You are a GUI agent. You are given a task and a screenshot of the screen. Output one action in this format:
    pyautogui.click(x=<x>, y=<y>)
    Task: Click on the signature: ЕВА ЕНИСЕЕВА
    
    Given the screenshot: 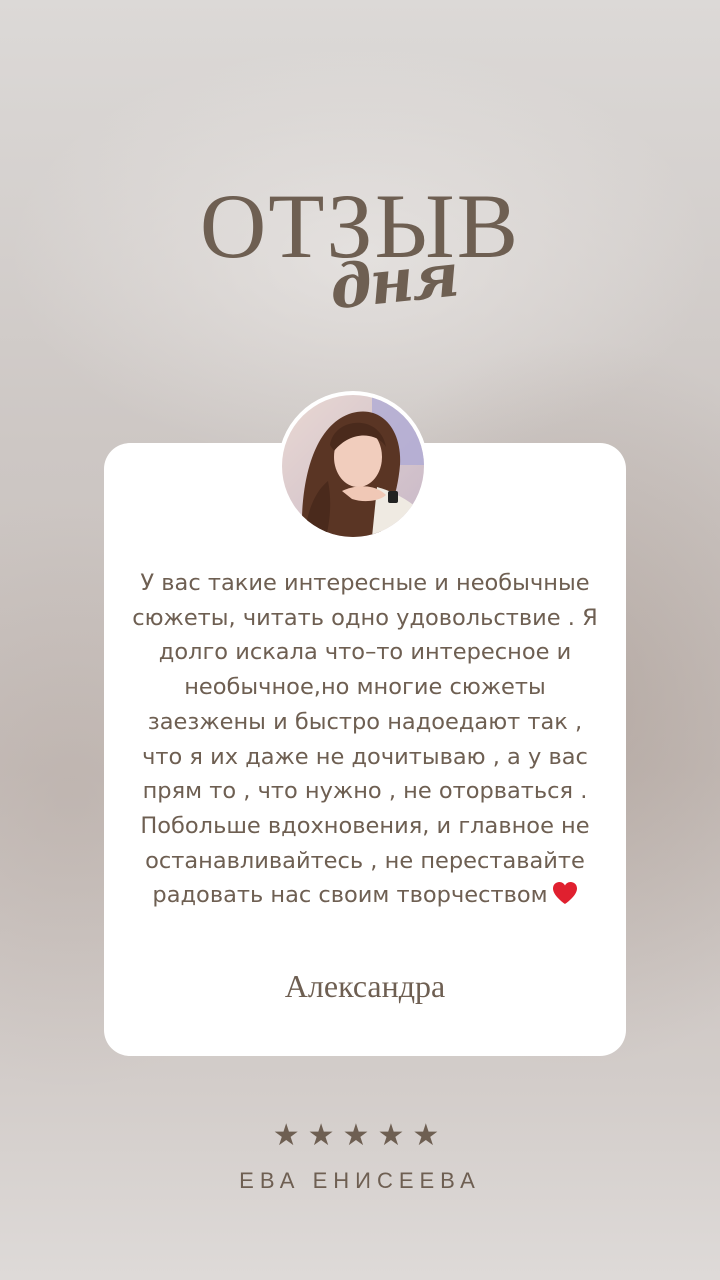 What is the action you would take?
    pyautogui.click(x=360, y=1180)
    